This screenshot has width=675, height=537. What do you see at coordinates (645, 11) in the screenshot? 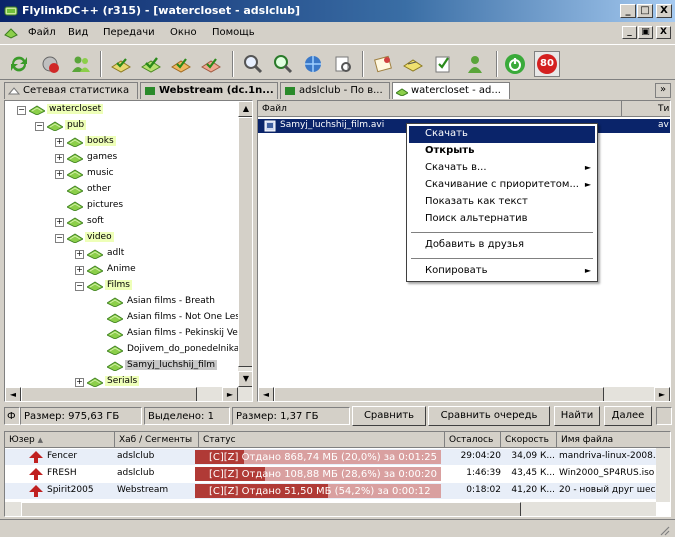
I see `maximize-button: □` at bounding box center [645, 11].